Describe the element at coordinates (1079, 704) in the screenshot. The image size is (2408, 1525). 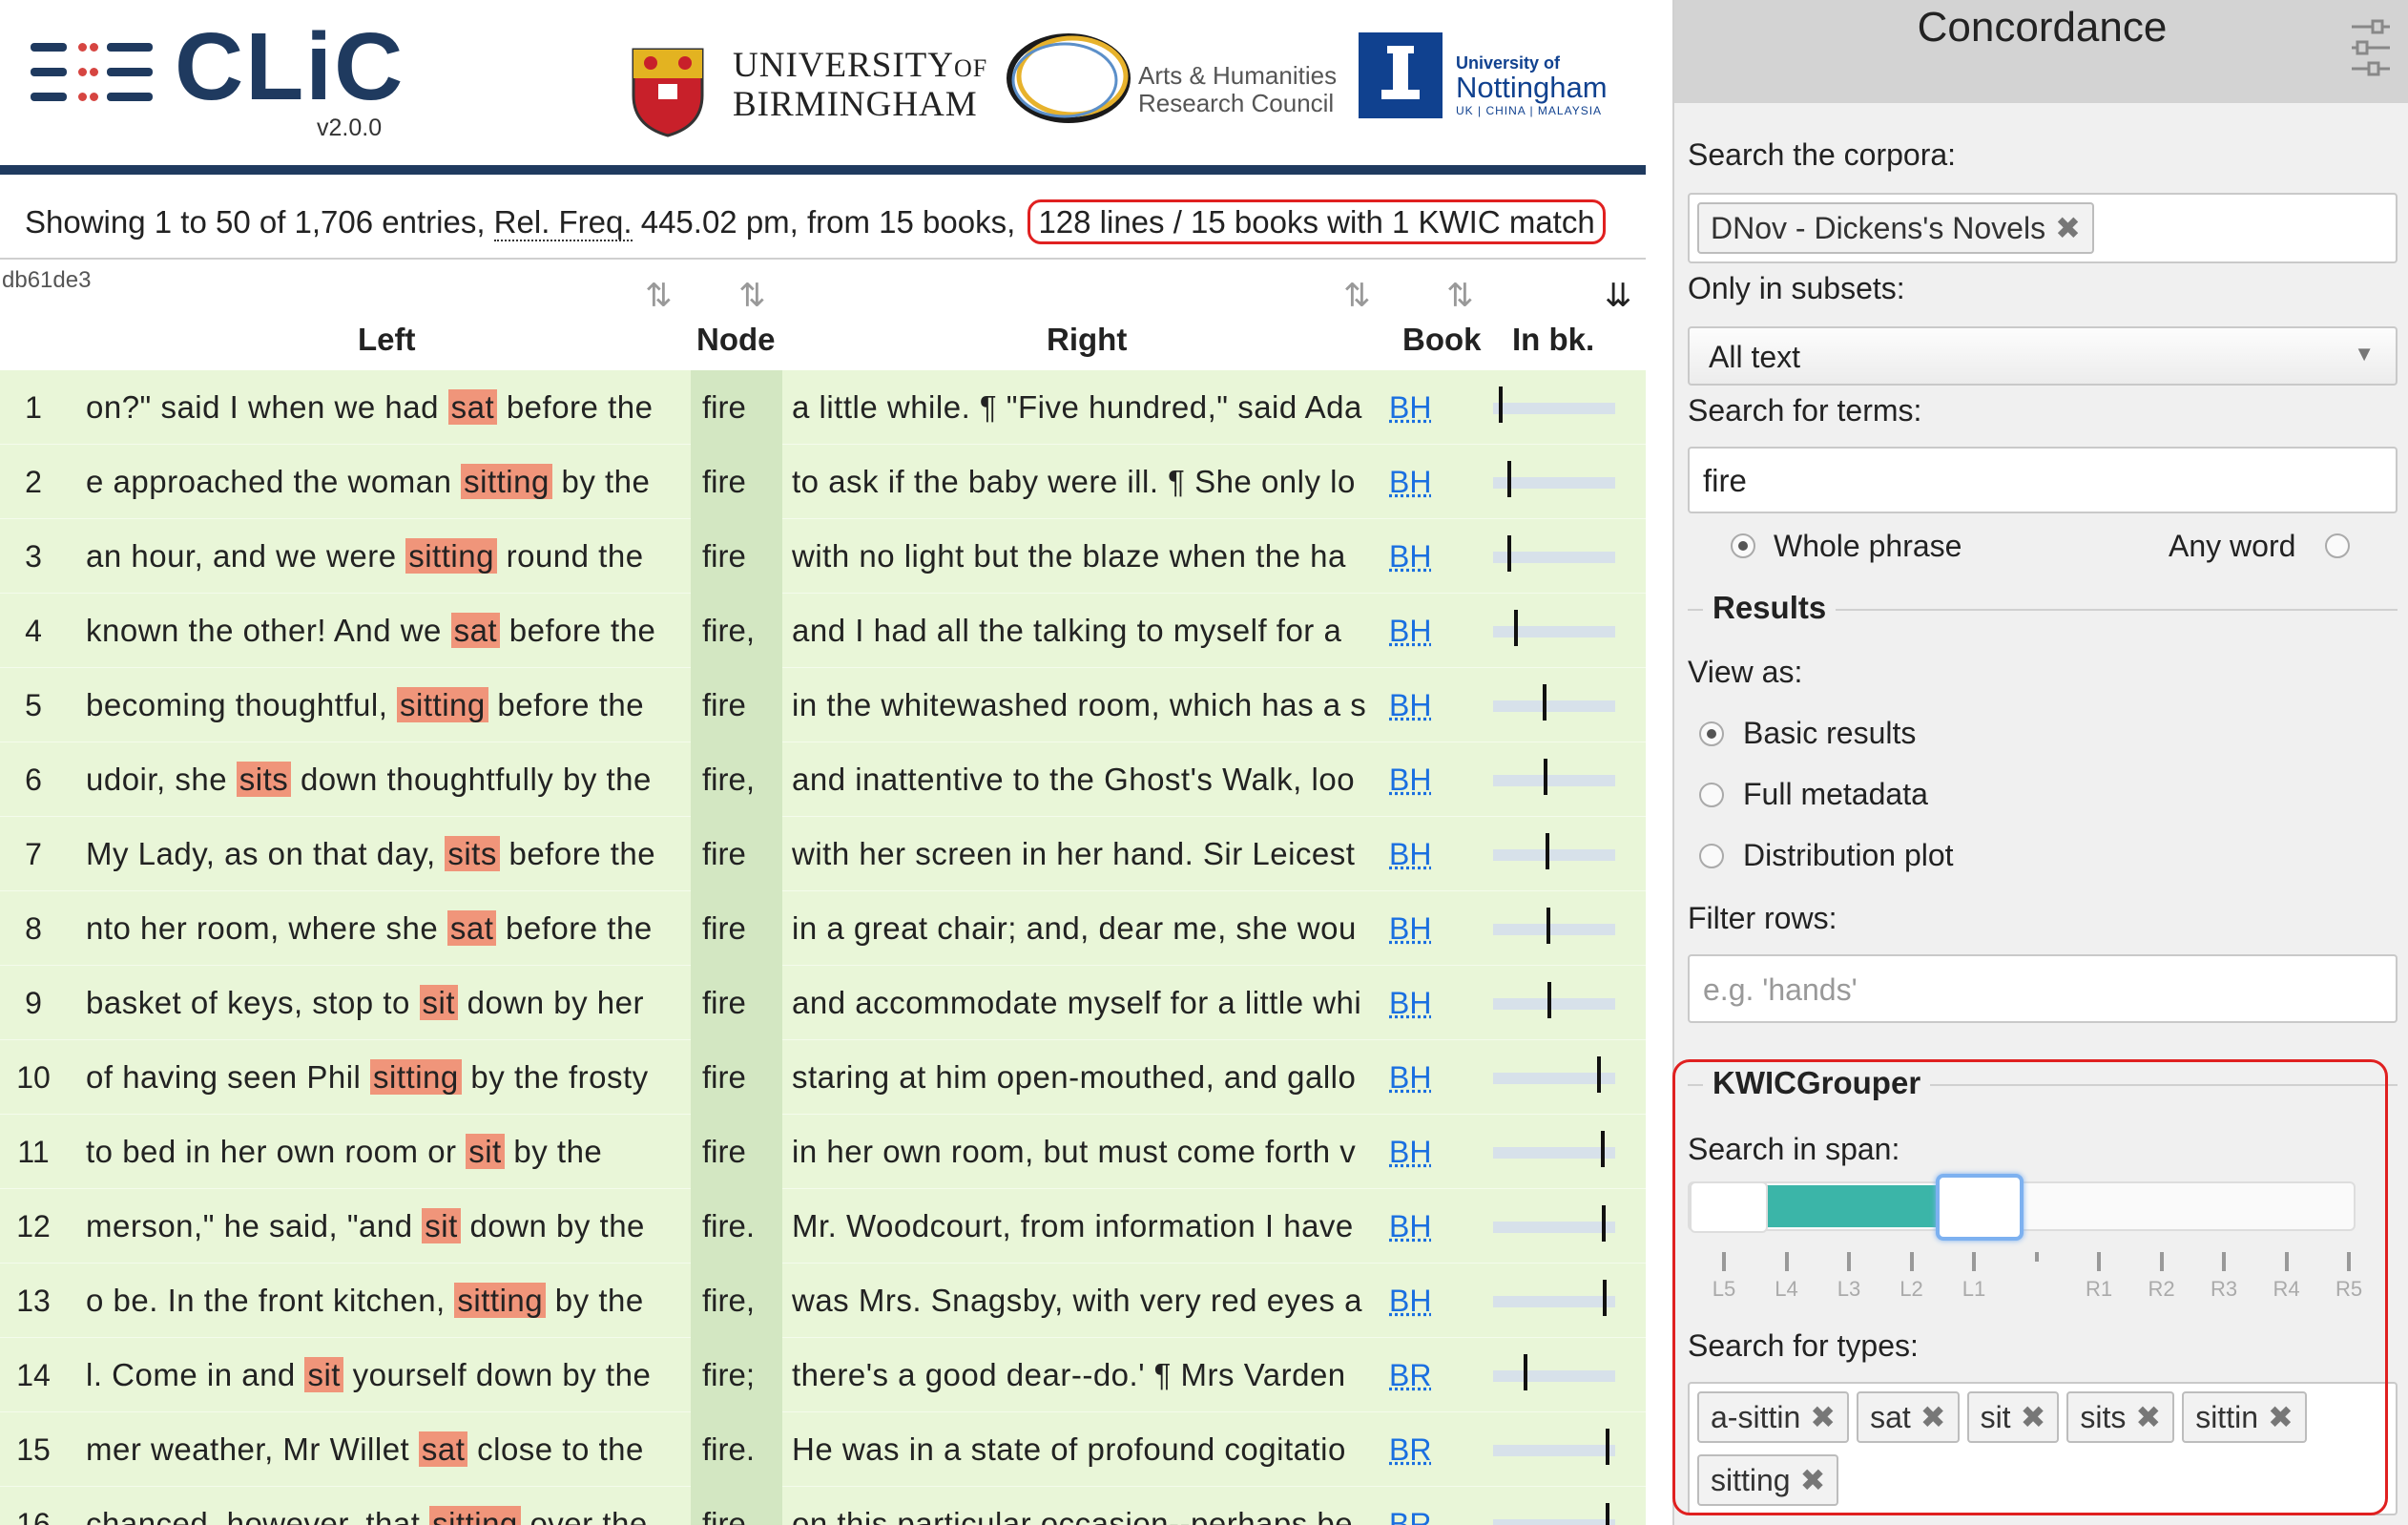
I see `right-context: in the whitewashed room, which has a s` at that location.